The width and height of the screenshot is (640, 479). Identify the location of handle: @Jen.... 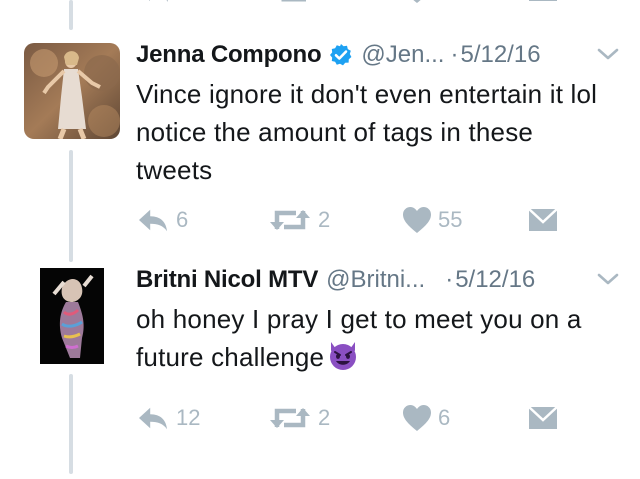
(402, 55).